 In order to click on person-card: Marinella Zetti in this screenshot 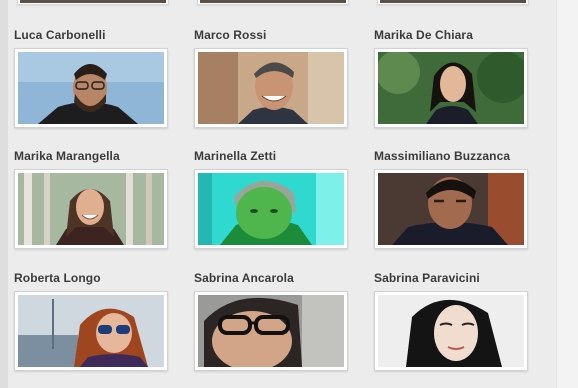, I will do `click(274, 199)`.